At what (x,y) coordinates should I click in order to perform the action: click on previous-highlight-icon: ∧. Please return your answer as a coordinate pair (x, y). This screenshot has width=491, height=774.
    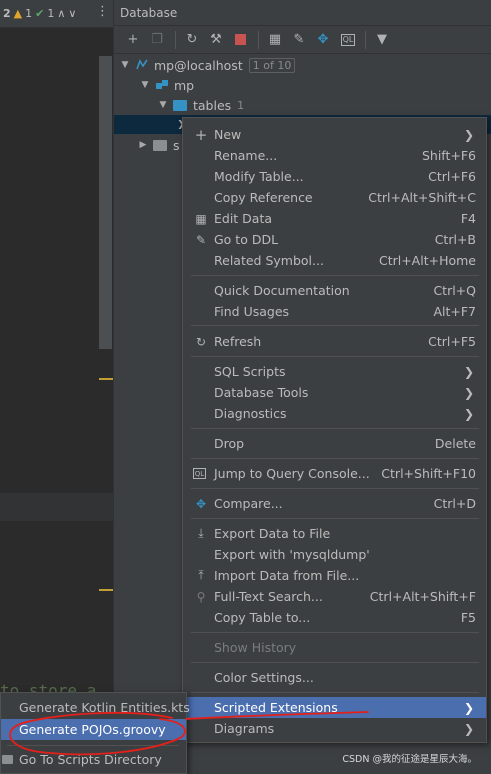
    Looking at the image, I should click on (61, 13).